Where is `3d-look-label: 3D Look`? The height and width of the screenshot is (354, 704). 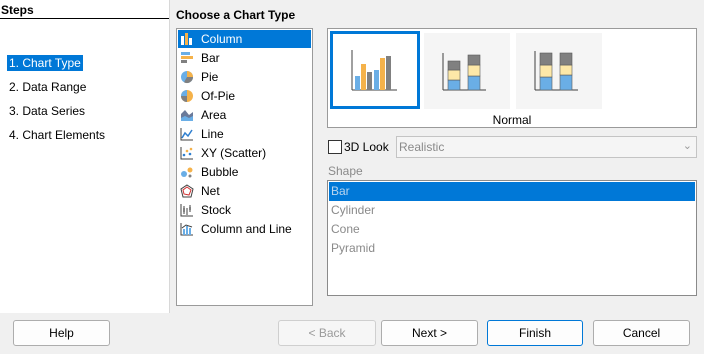
3d-look-label: 3D Look is located at coordinates (366, 147).